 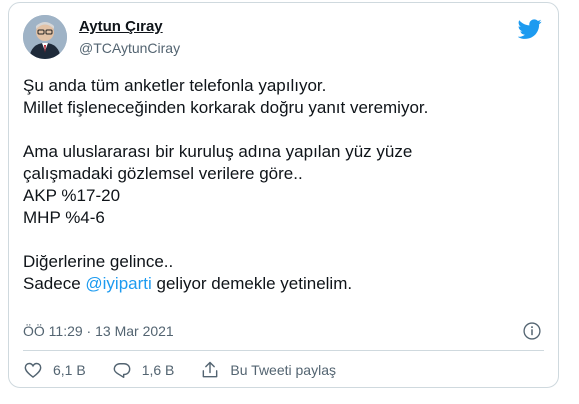 What do you see at coordinates (54, 283) in the screenshot?
I see `tweet-text-prefix: Sadece` at bounding box center [54, 283].